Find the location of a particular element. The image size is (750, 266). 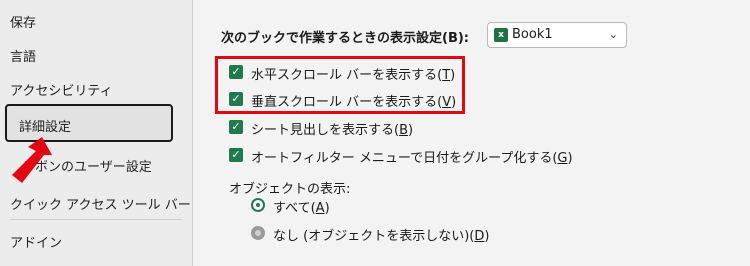

option-accelerator: V is located at coordinates (447, 102).